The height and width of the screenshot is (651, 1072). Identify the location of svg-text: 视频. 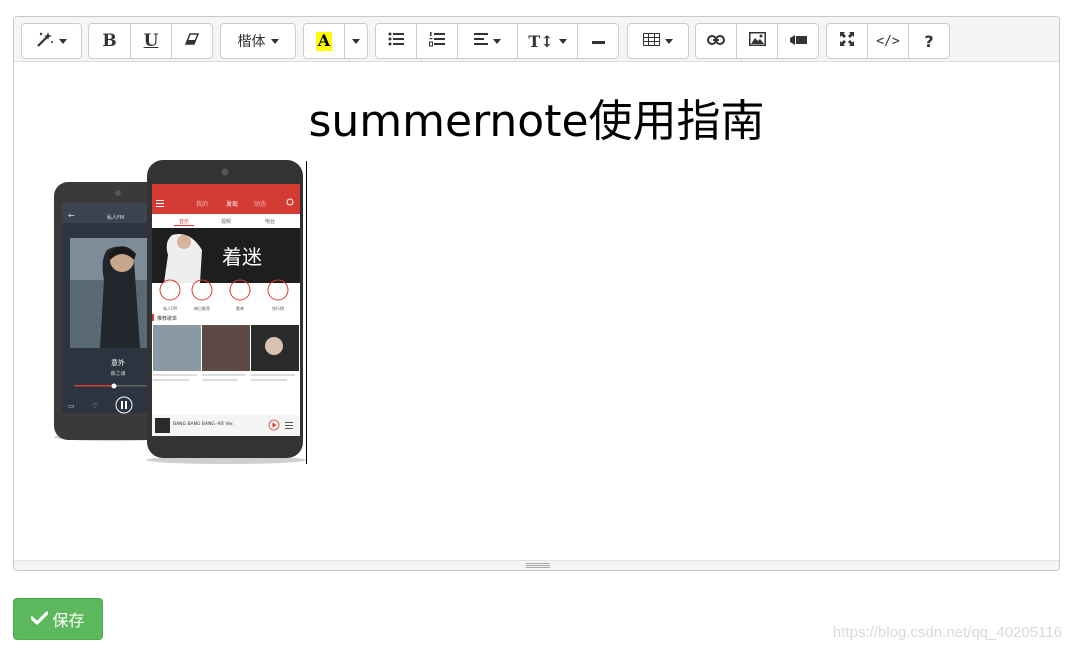
(226, 221).